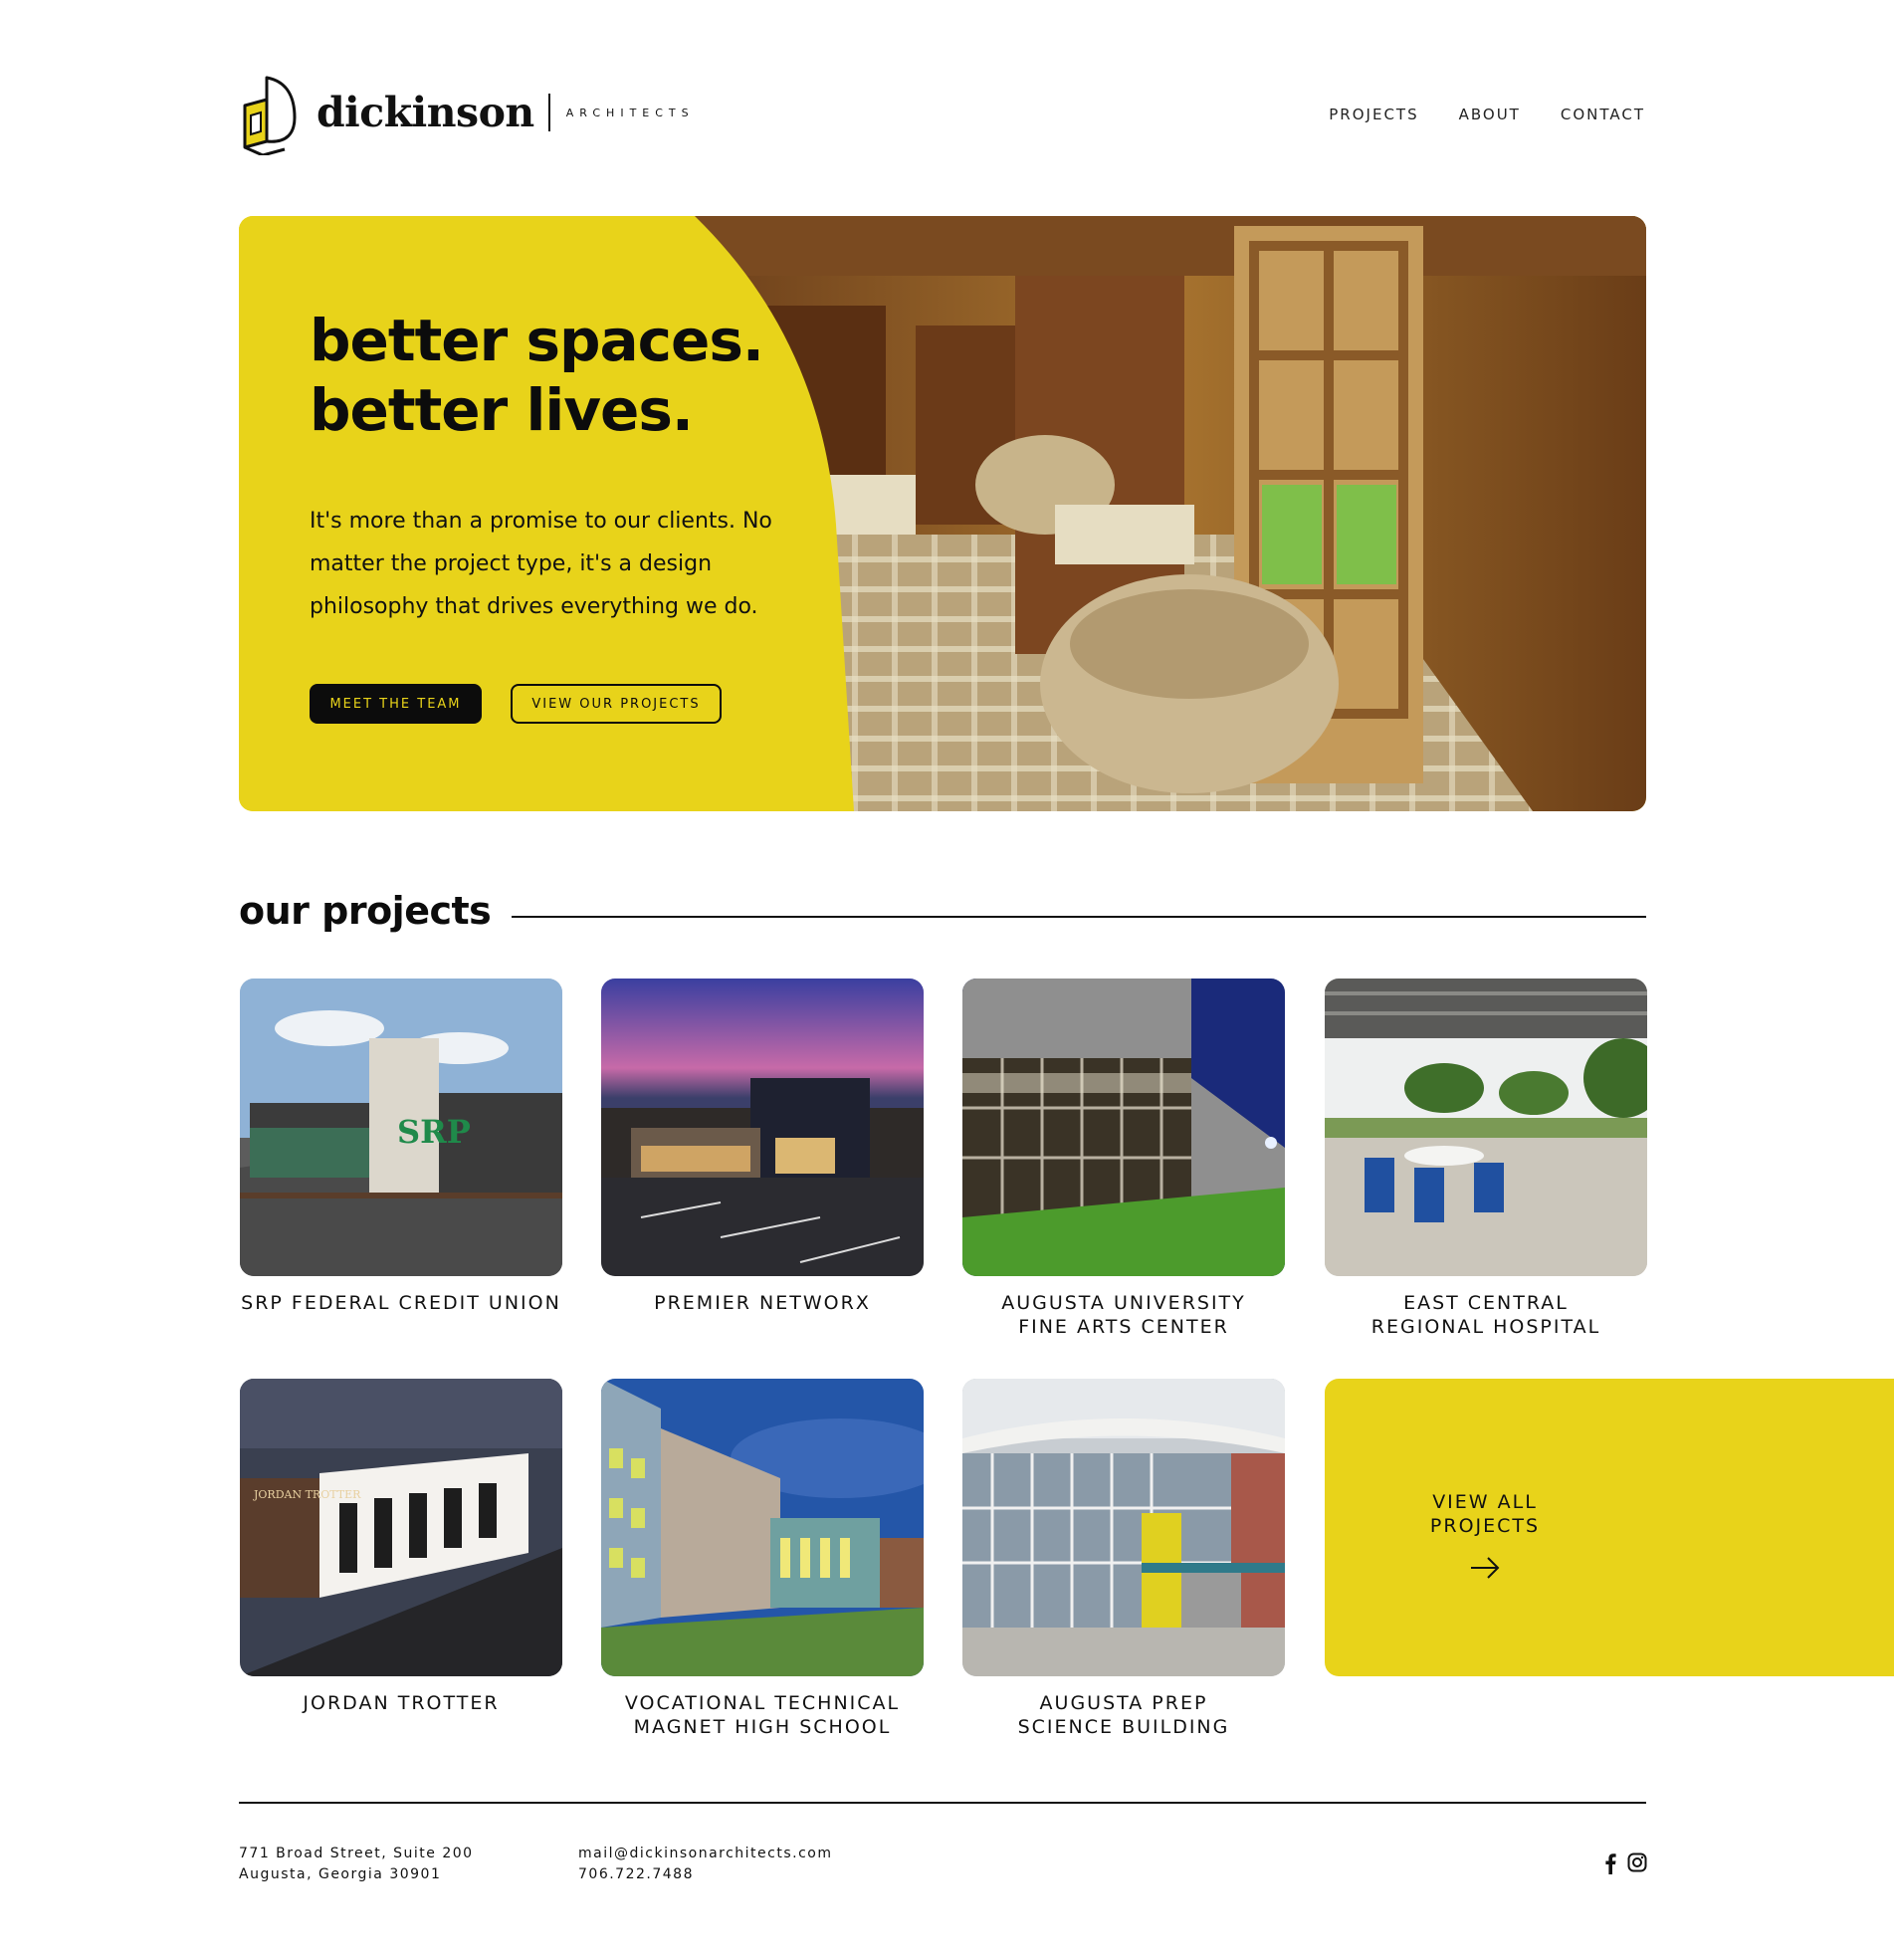  Describe the element at coordinates (365, 911) in the screenshot. I see `section-title: our projects` at that location.